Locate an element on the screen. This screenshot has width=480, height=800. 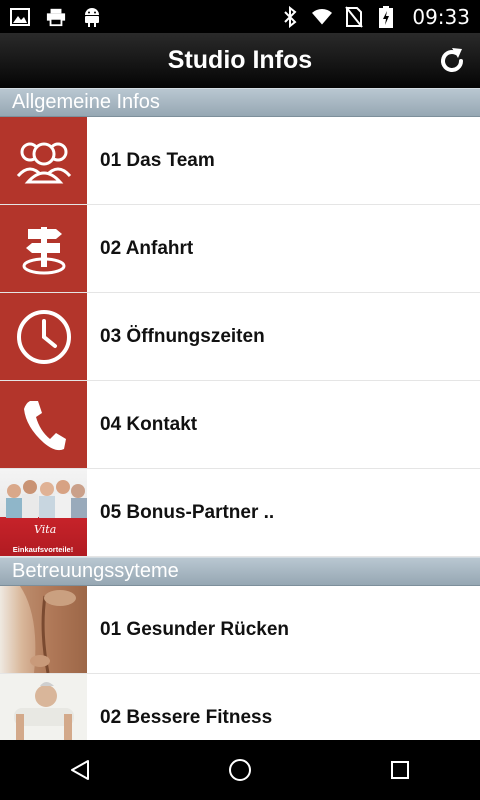
list-item-label: 02 Anfahrt is located at coordinates (147, 248).